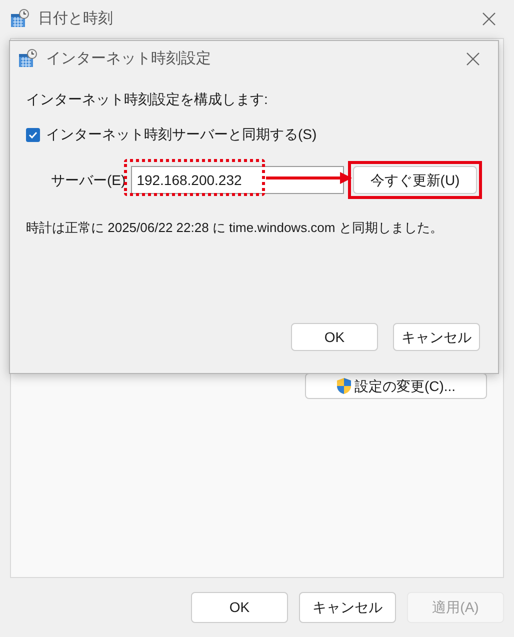 The height and width of the screenshot is (637, 514). Describe the element at coordinates (147, 99) in the screenshot. I see `heading-text: インターネット時刻設定を構成します:` at that location.